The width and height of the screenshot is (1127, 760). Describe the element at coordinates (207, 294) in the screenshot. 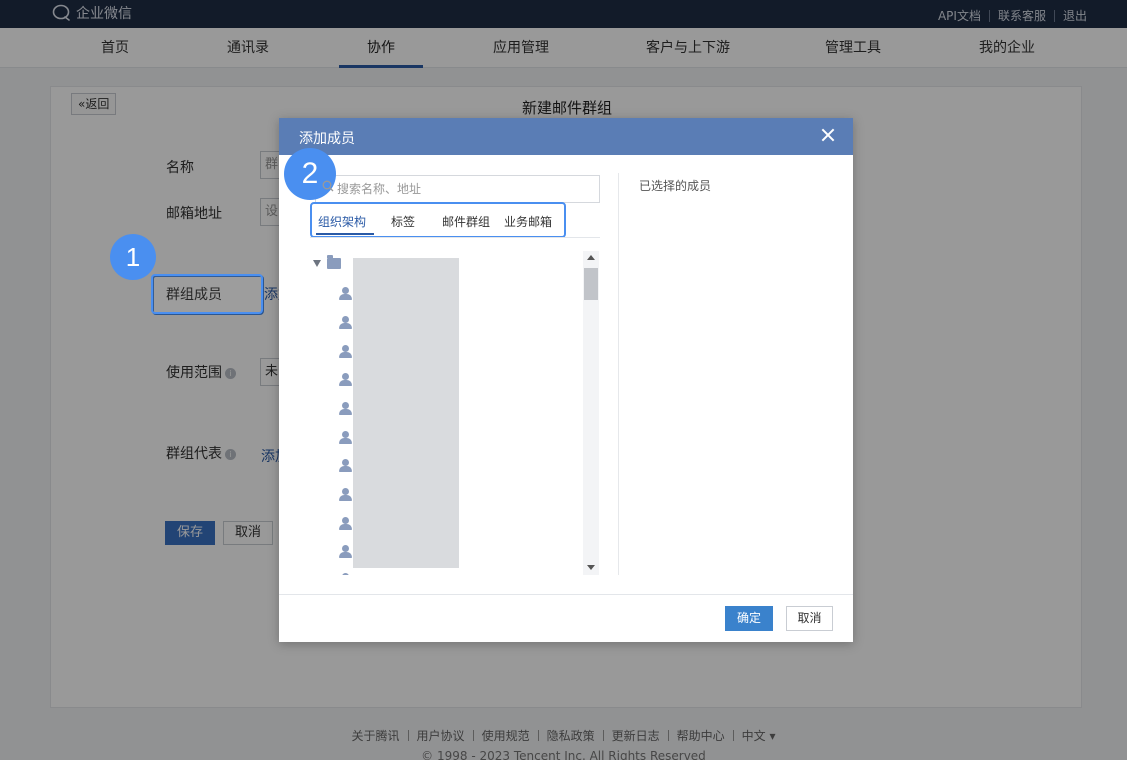

I see `members-highlight` at that location.